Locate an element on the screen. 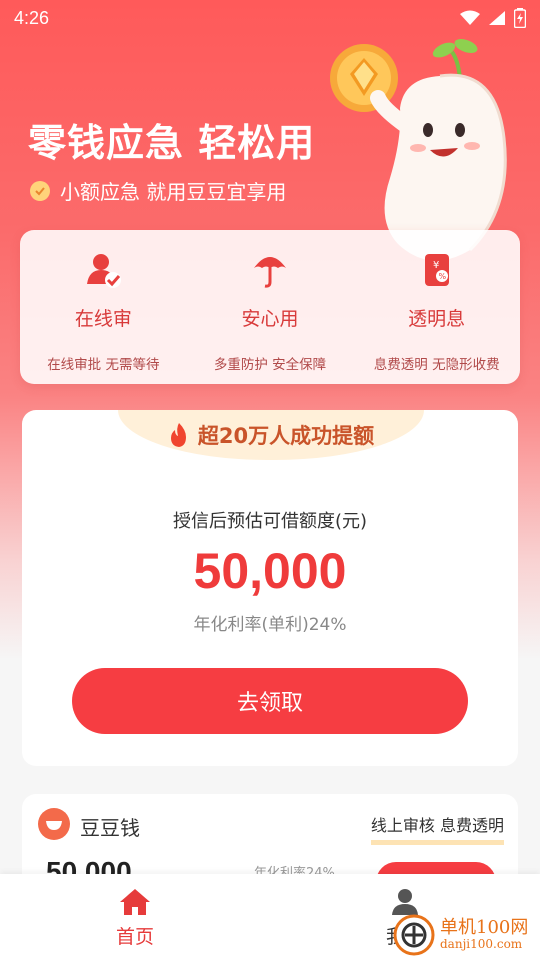 The image size is (540, 960). hero-subtitle-text: 小额应急 就用豆豆宜享用 is located at coordinates (173, 192).